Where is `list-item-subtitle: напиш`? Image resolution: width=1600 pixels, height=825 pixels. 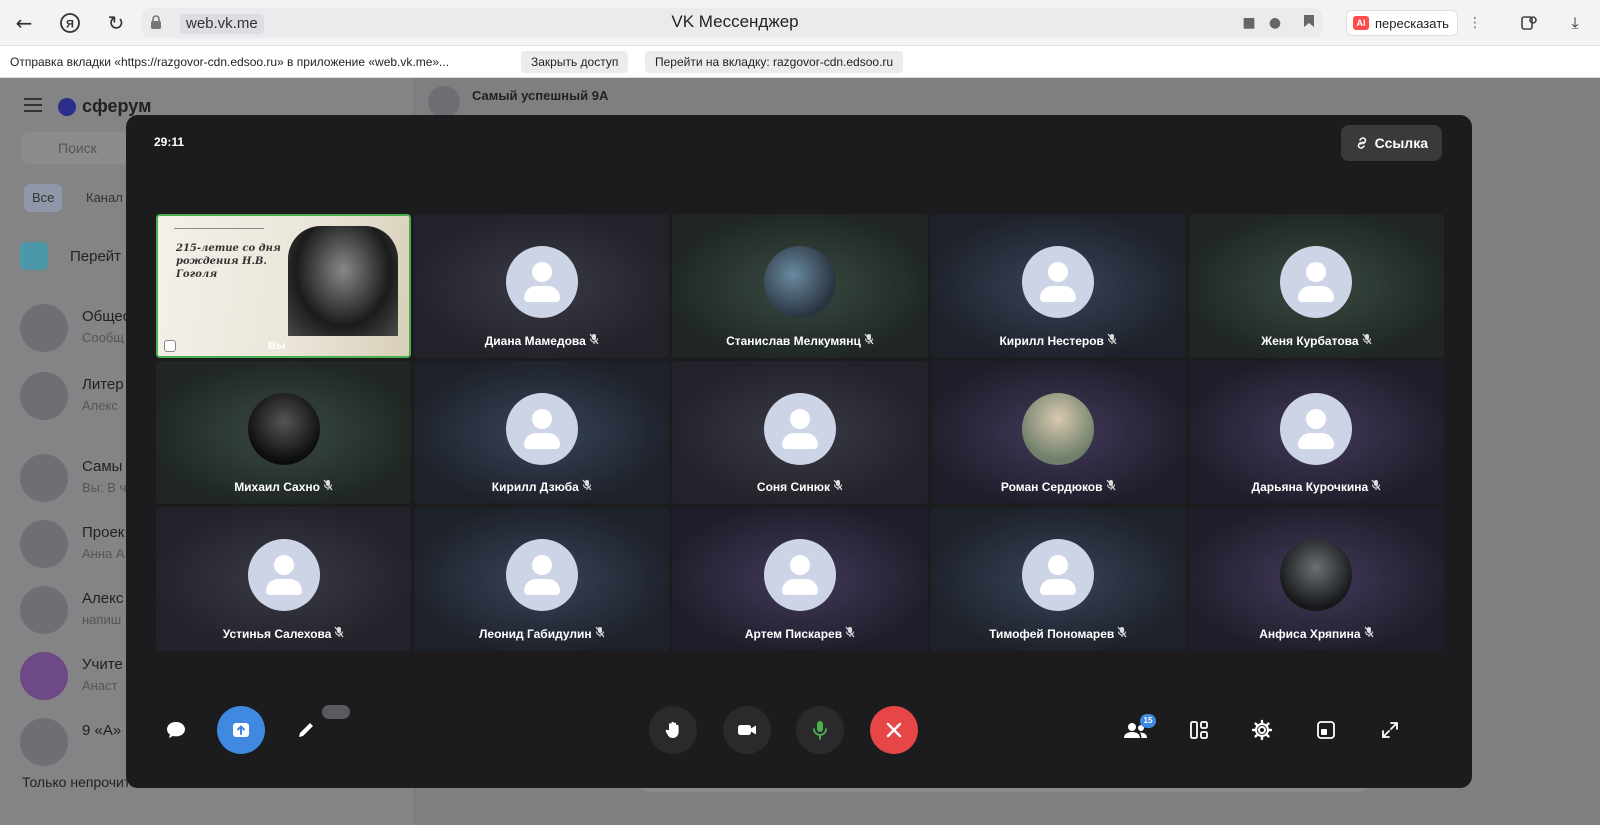 list-item-subtitle: напиш is located at coordinates (102, 619).